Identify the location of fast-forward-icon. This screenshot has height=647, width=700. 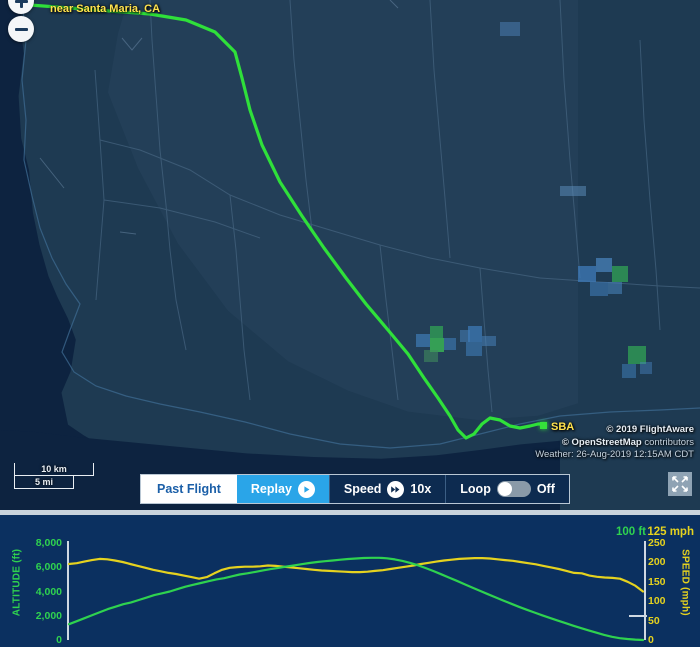
(396, 489).